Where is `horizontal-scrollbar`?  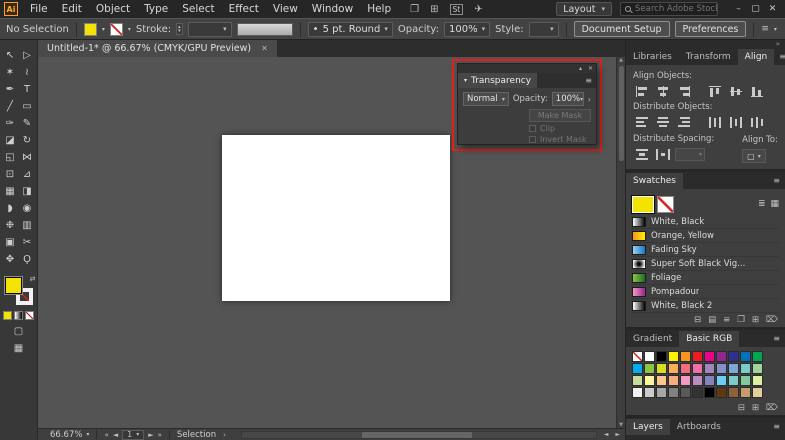
horizontal-scrollbar is located at coordinates (418, 434).